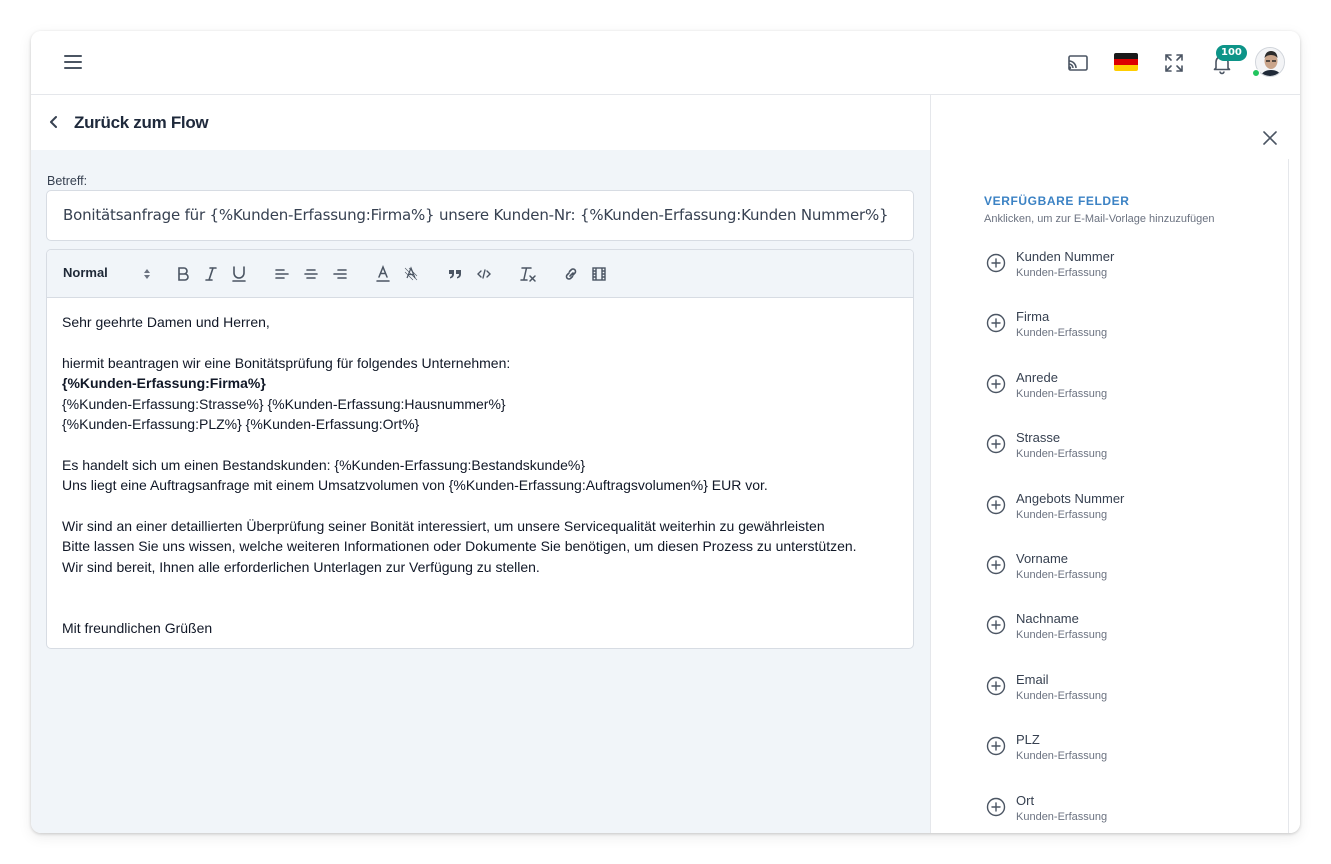  I want to click on back-bar: Zurück zum Flow, so click(480, 122).